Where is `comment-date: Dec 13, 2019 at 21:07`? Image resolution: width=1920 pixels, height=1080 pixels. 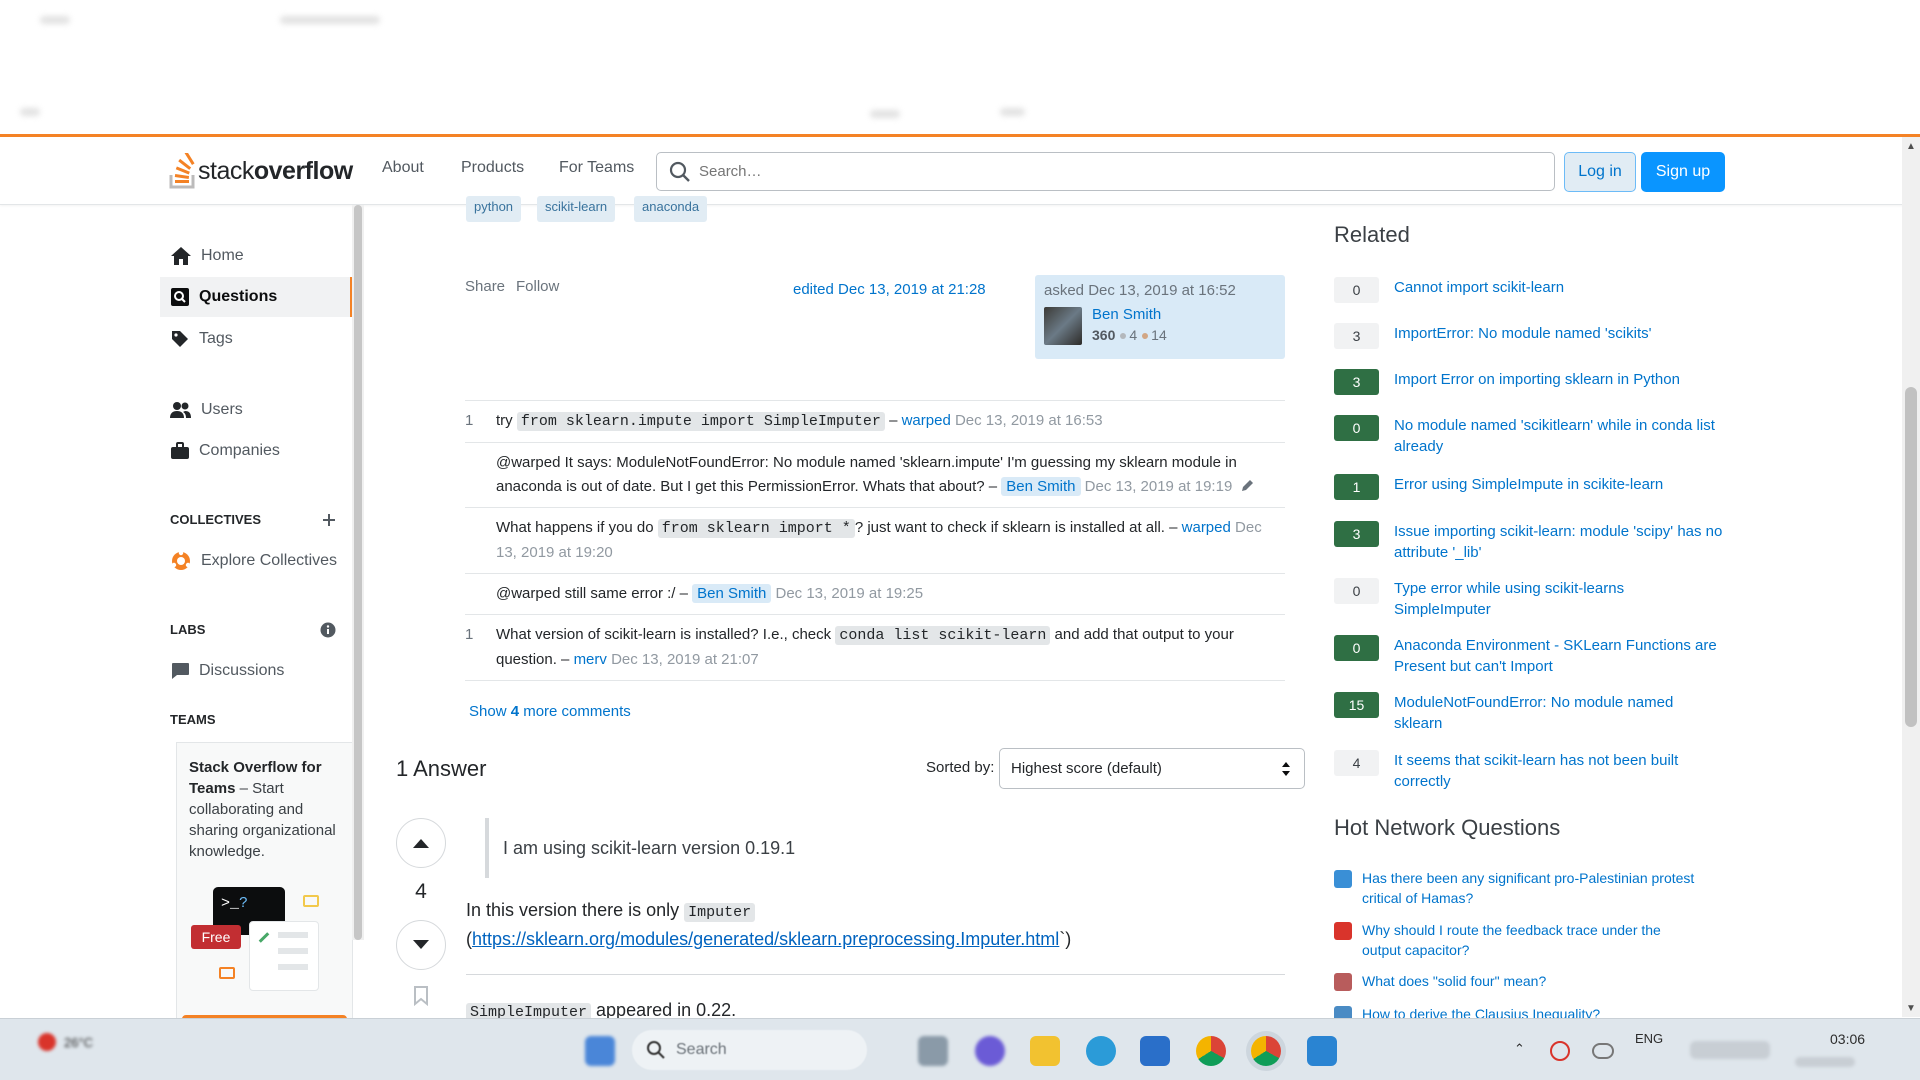
comment-date: Dec 13, 2019 at 21:07 is located at coordinates (685, 659).